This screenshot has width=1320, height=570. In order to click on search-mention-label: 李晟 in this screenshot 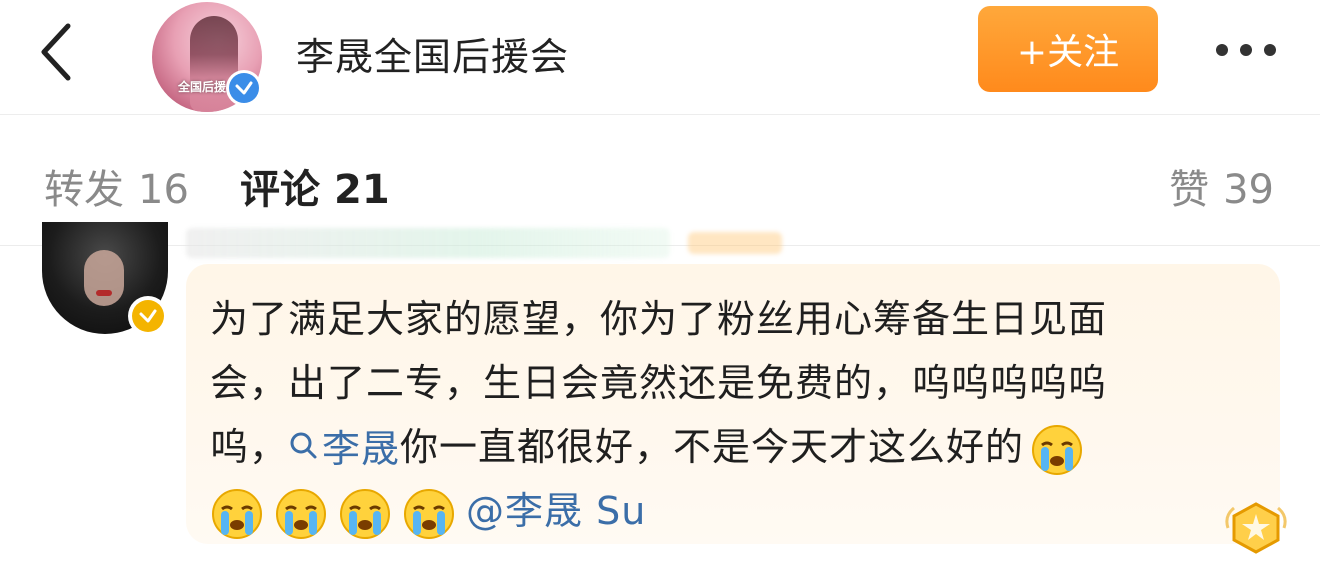, I will do `click(361, 448)`.